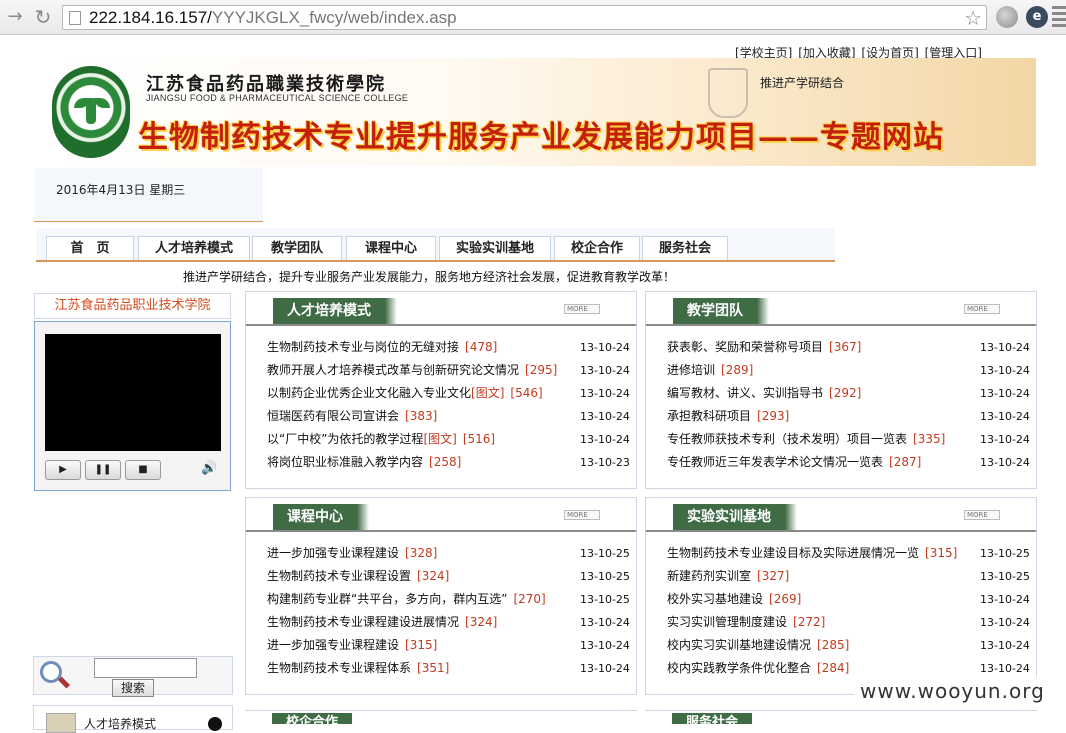 This screenshot has height=733, width=1066. I want to click on news-title: 承担教科研项目, so click(709, 416).